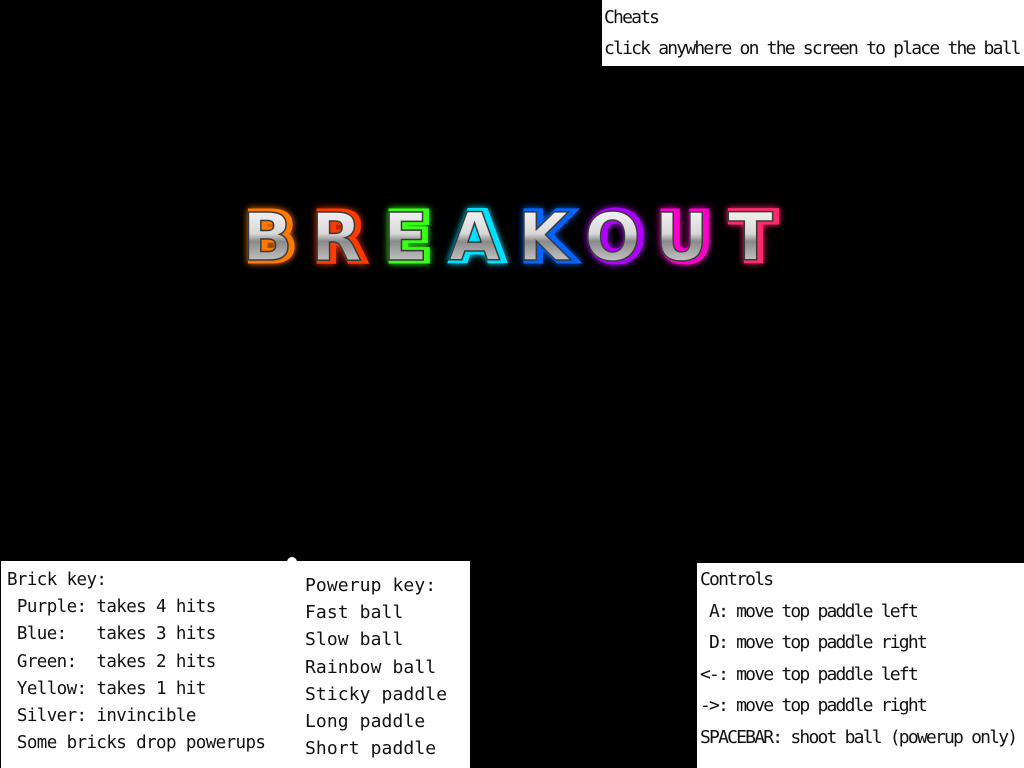 This screenshot has width=1024, height=768. I want to click on brick-key-line: Green: takes 2 hits, so click(111, 661).